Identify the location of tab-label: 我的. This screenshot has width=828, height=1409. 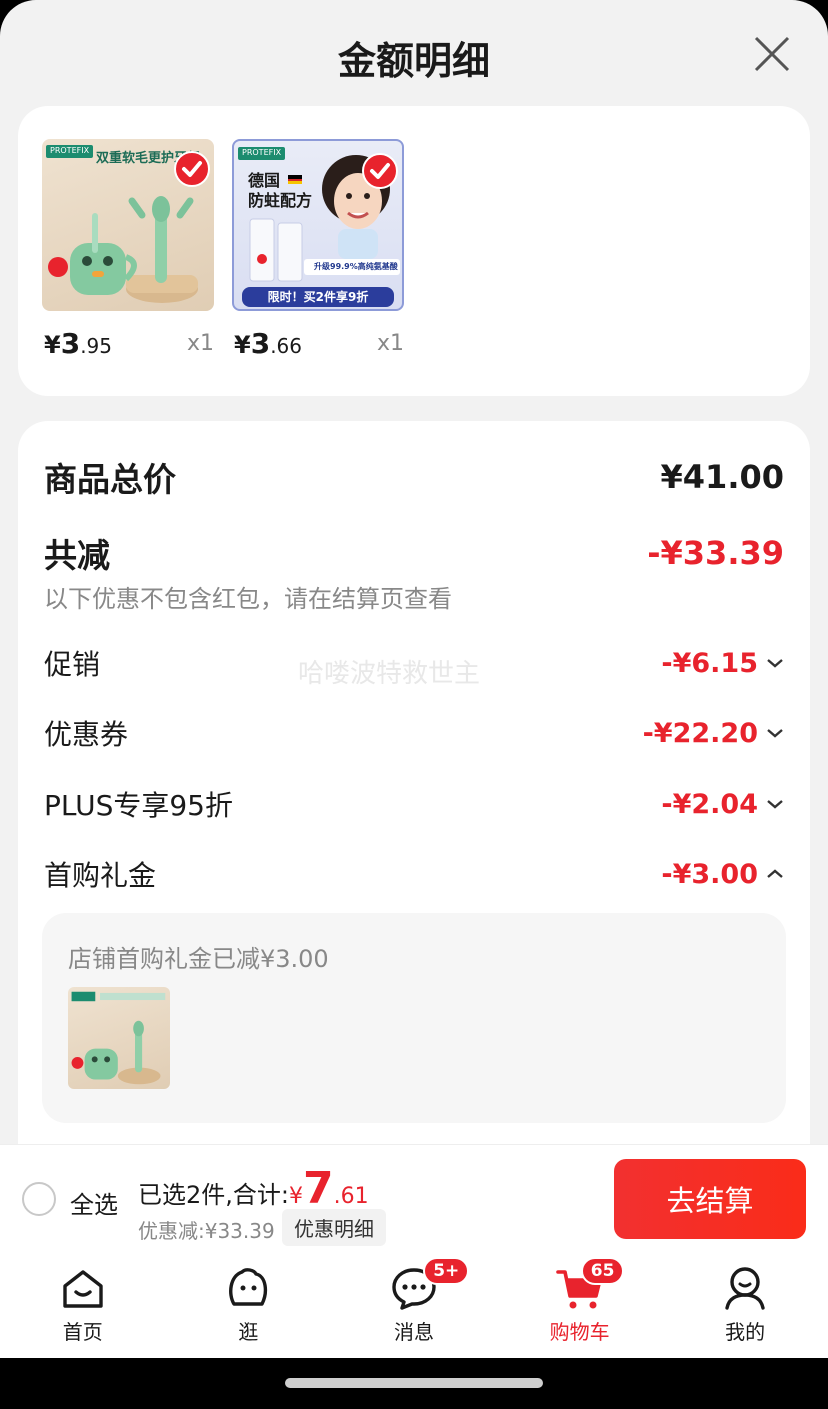
(745, 1332).